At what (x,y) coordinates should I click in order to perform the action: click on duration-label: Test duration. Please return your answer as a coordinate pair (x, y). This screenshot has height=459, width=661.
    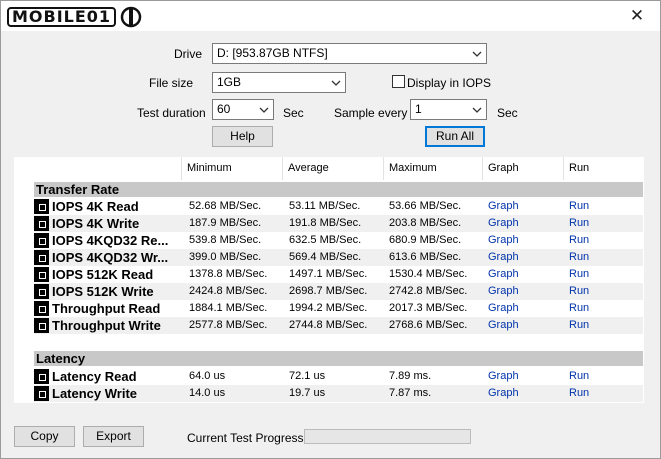
    Looking at the image, I should click on (171, 113).